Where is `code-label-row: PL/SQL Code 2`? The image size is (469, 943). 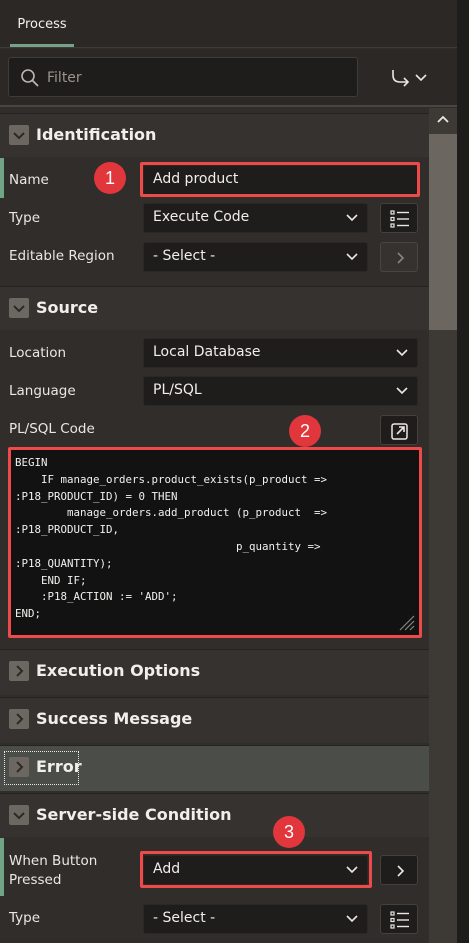 code-label-row: PL/SQL Code 2 is located at coordinates (214, 431).